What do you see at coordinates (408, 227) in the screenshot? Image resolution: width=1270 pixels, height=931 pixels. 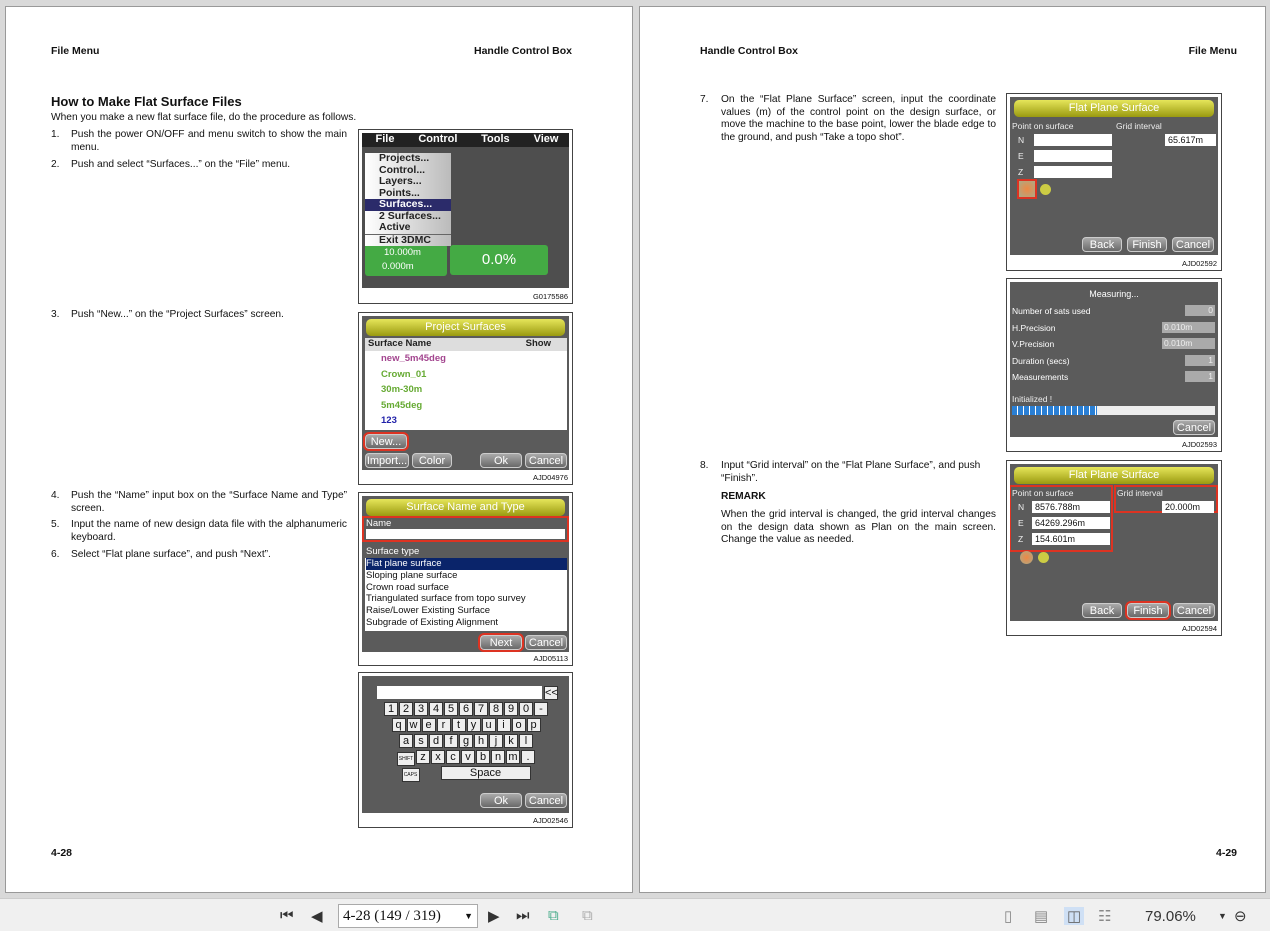 I see `menu-item: Active` at bounding box center [408, 227].